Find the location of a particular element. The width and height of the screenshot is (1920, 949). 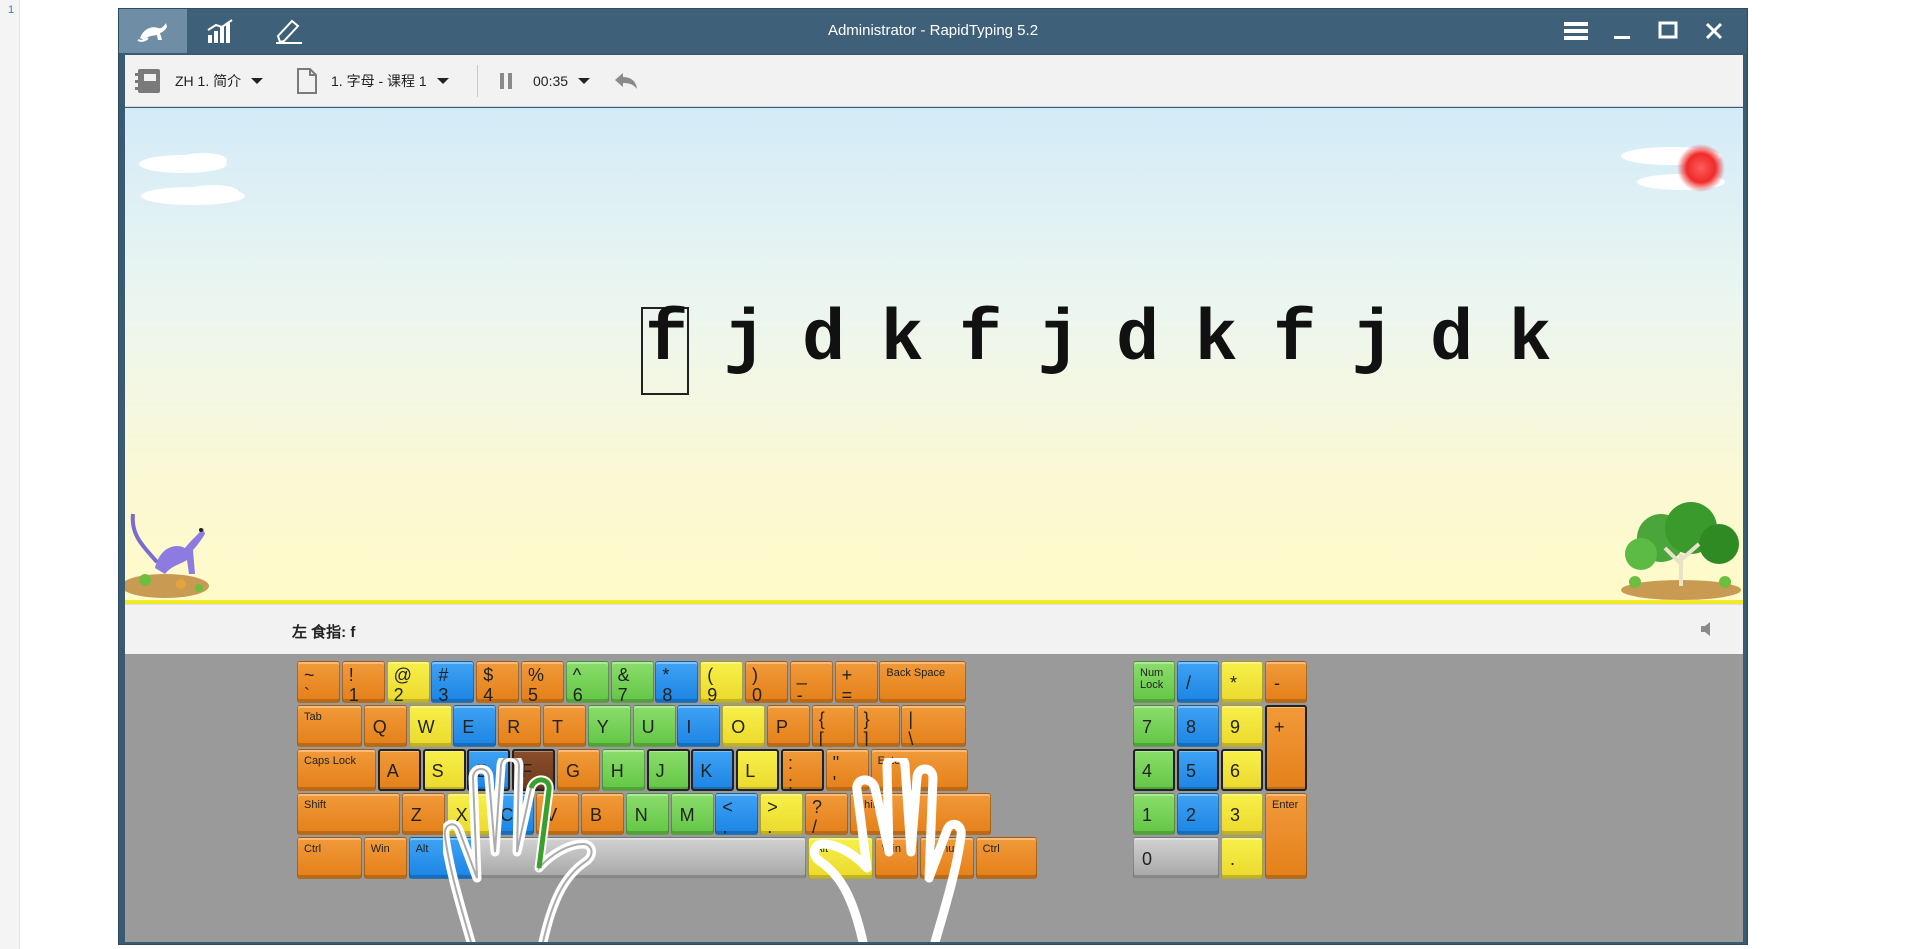

key-label: . is located at coordinates (1233, 859).